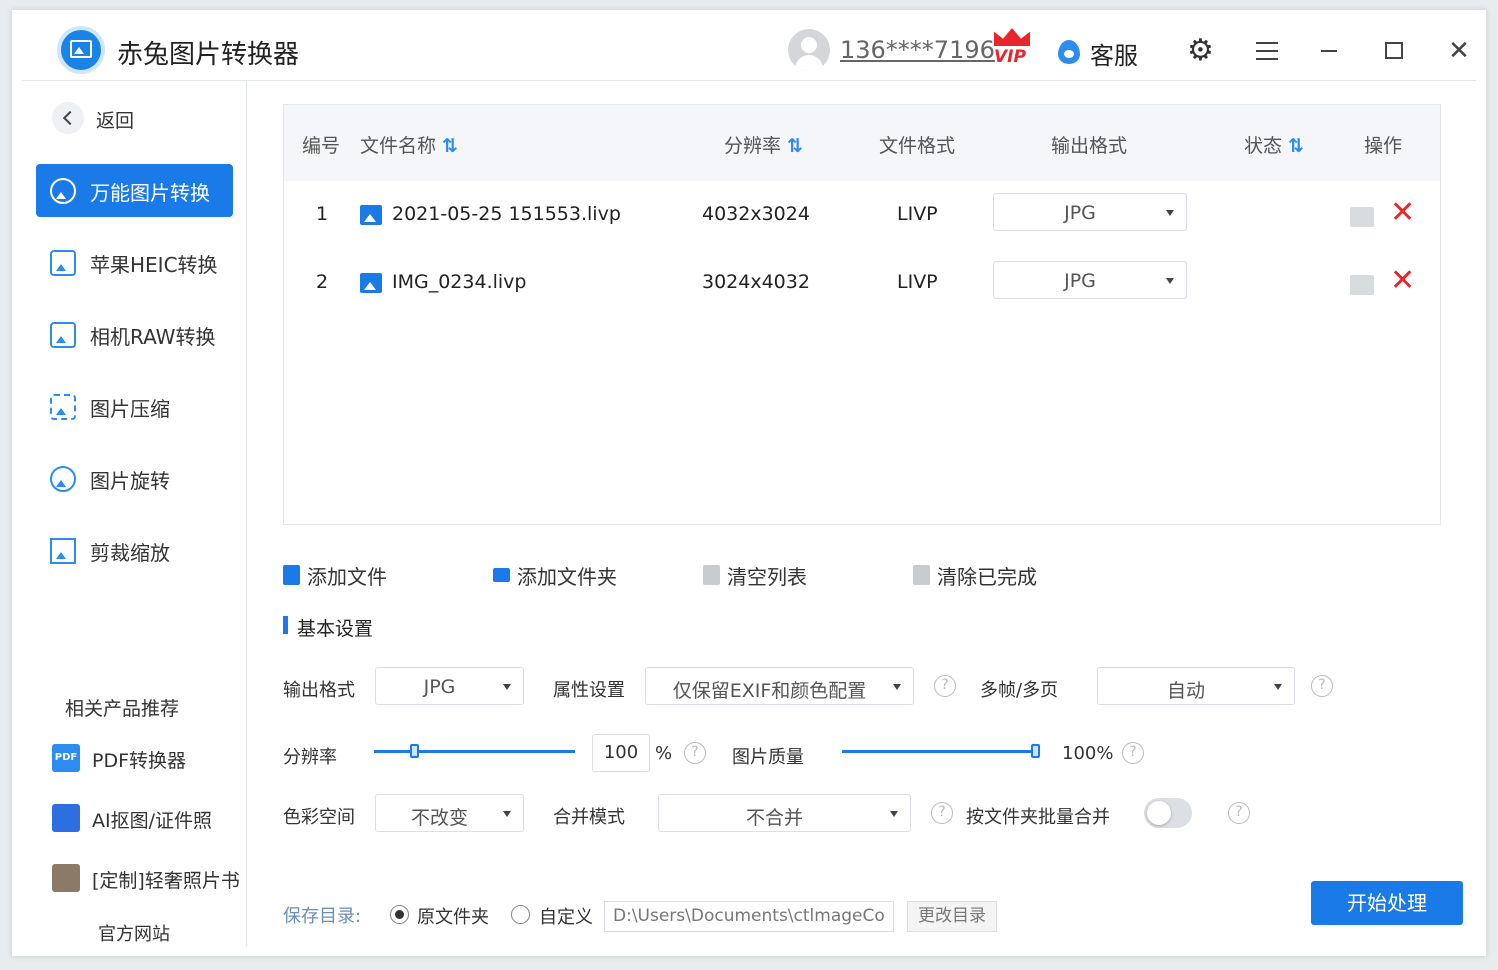 The width and height of the screenshot is (1498, 970). What do you see at coordinates (664, 753) in the screenshot?
I see `resolution-unit: %` at bounding box center [664, 753].